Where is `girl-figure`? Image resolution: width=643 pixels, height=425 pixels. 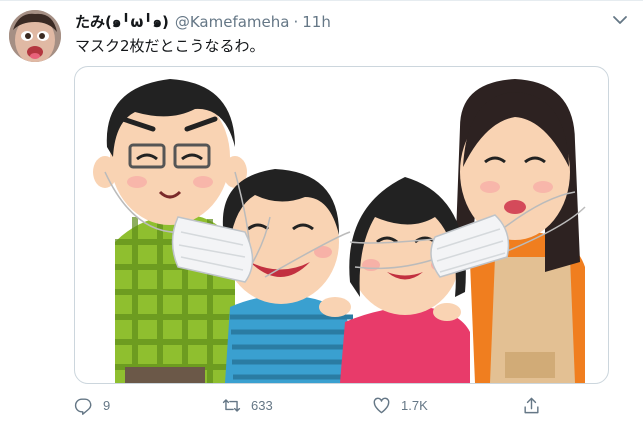 girl-figure is located at coordinates (405, 280).